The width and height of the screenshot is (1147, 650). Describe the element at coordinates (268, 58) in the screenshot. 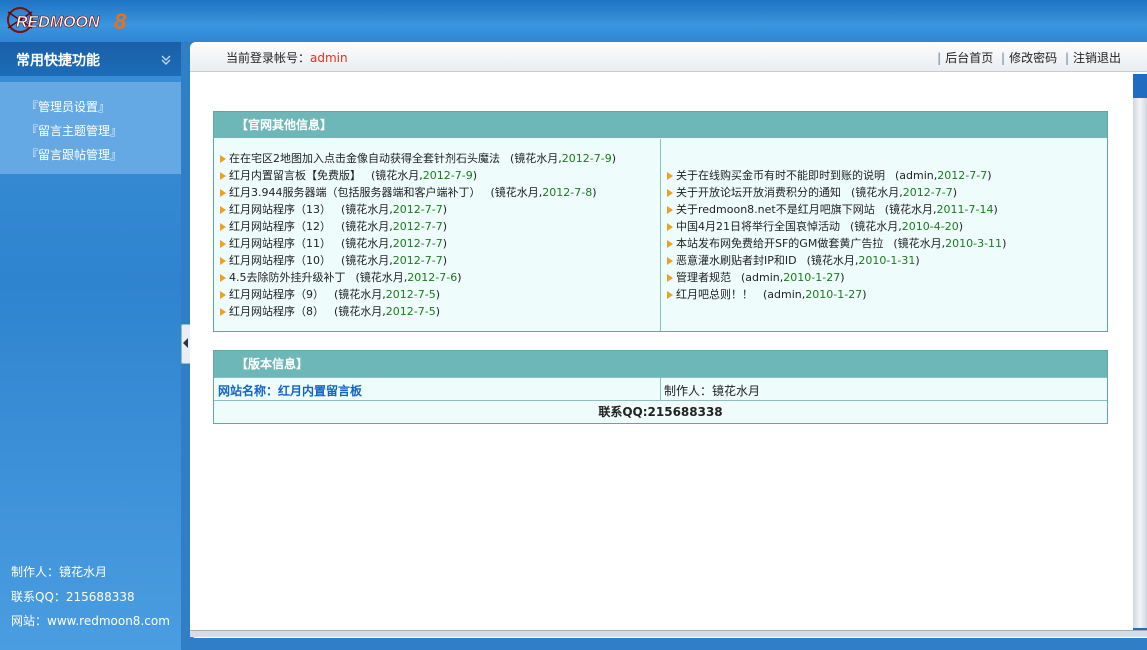

I see `login-label: 当前登录帐号：` at that location.